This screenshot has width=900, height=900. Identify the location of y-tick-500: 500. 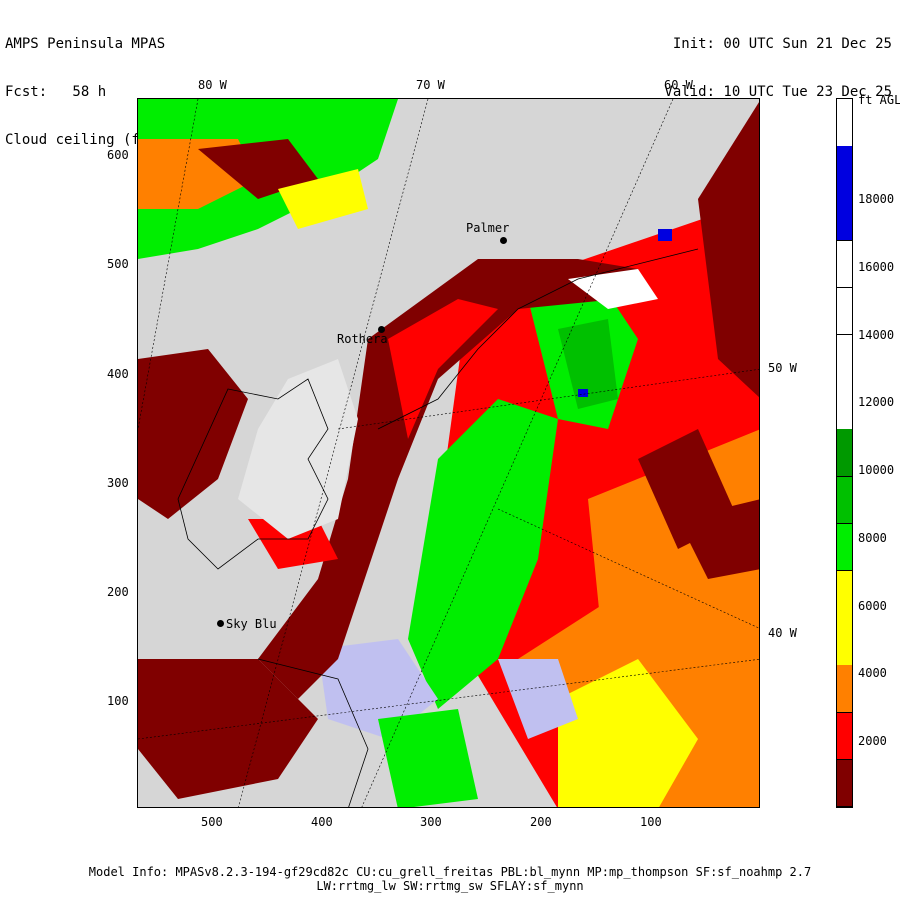
(118, 264).